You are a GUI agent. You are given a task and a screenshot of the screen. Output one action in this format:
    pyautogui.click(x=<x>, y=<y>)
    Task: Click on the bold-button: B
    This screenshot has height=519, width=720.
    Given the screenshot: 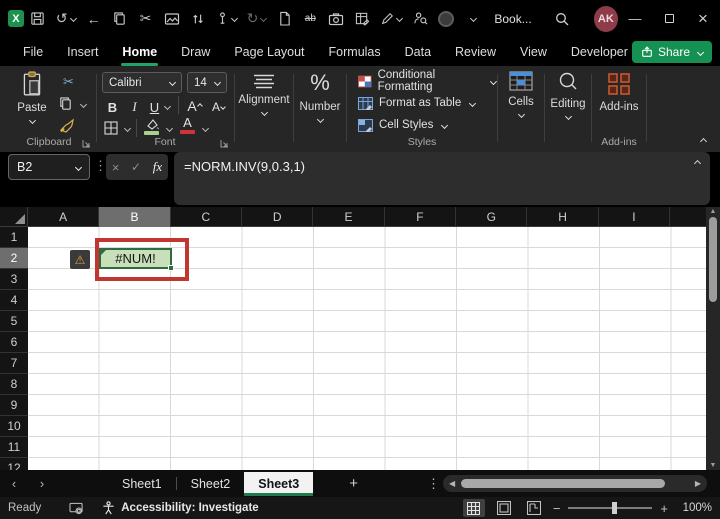 What is the action you would take?
    pyautogui.click(x=112, y=107)
    